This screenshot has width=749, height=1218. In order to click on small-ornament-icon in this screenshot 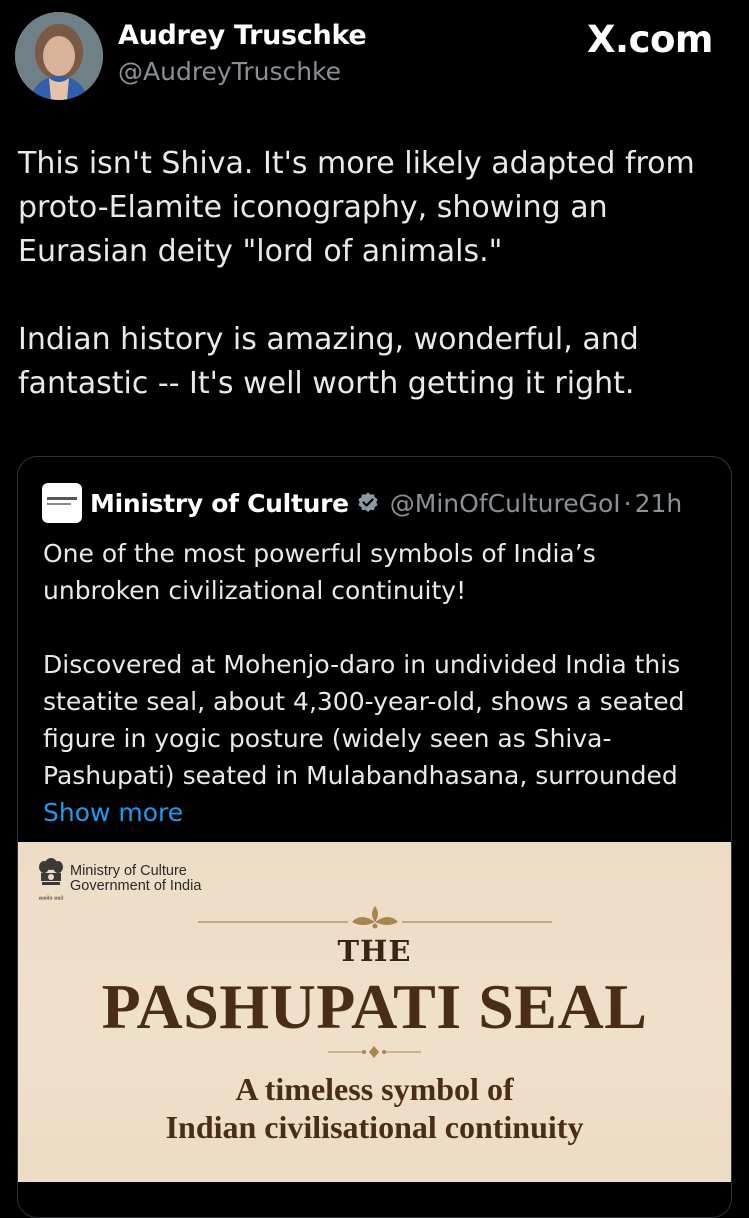, I will do `click(374, 1052)`.